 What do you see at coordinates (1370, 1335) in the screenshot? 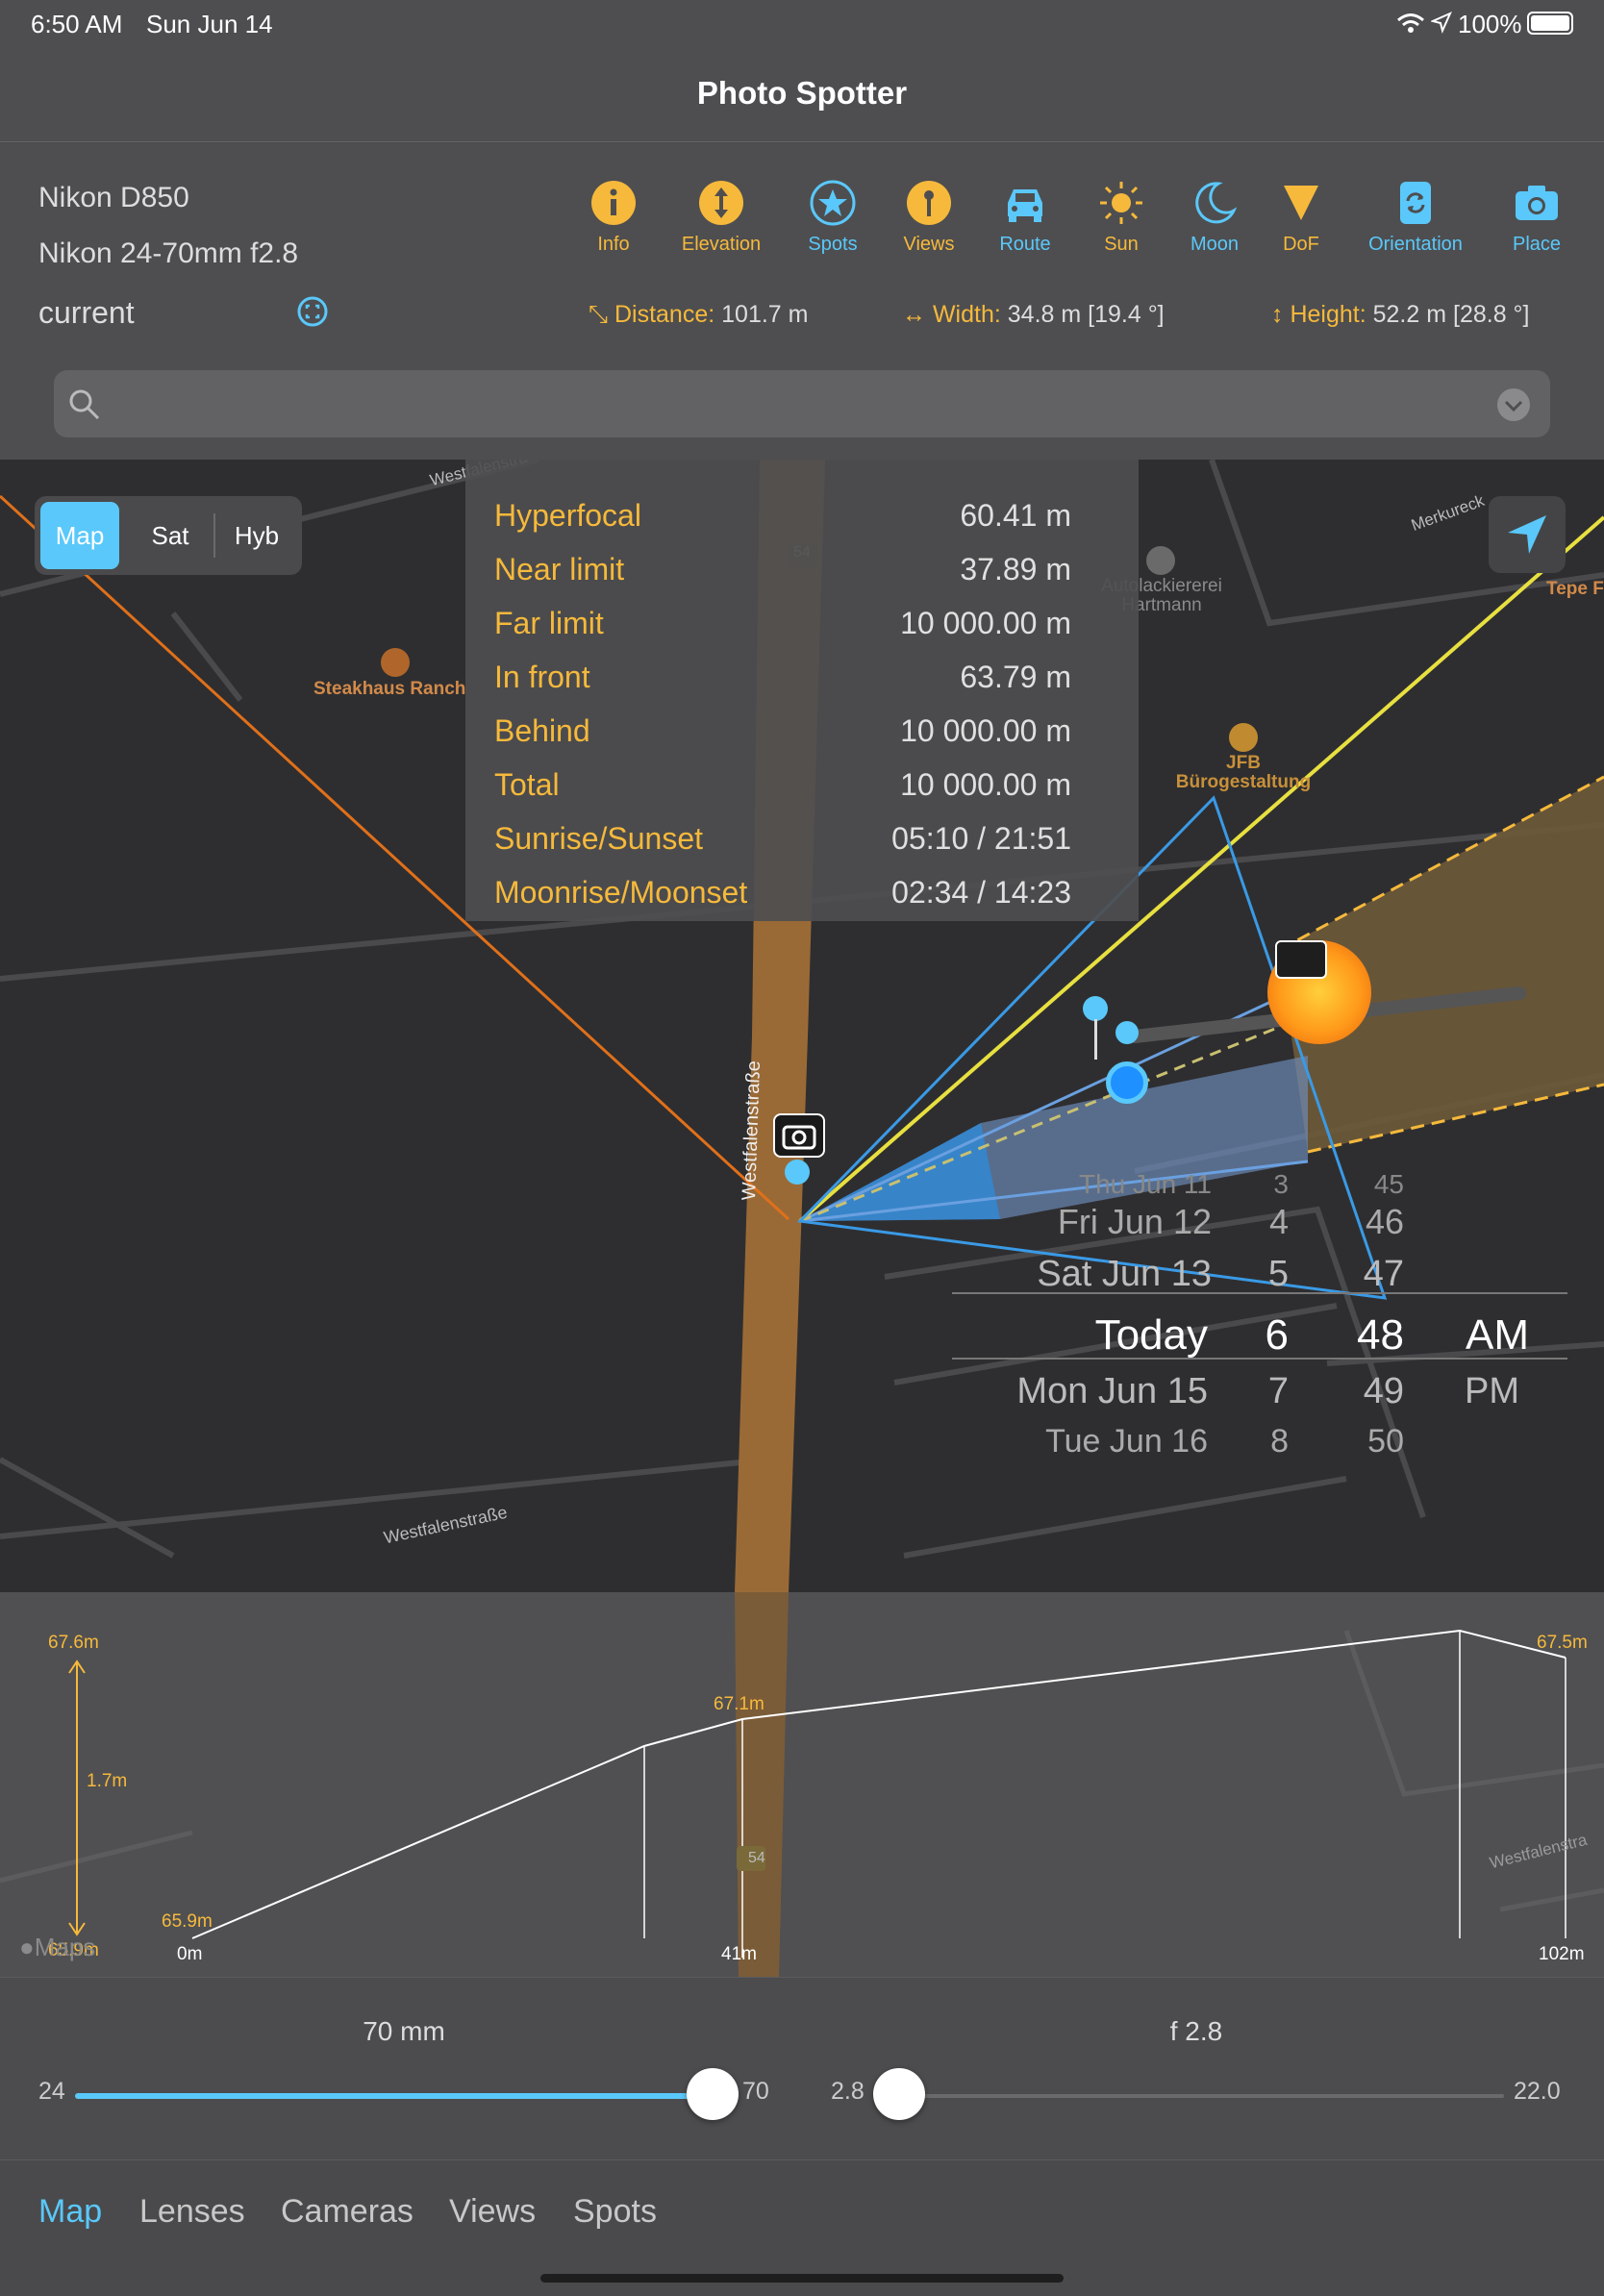
I see `picker-minute-selected: 48` at bounding box center [1370, 1335].